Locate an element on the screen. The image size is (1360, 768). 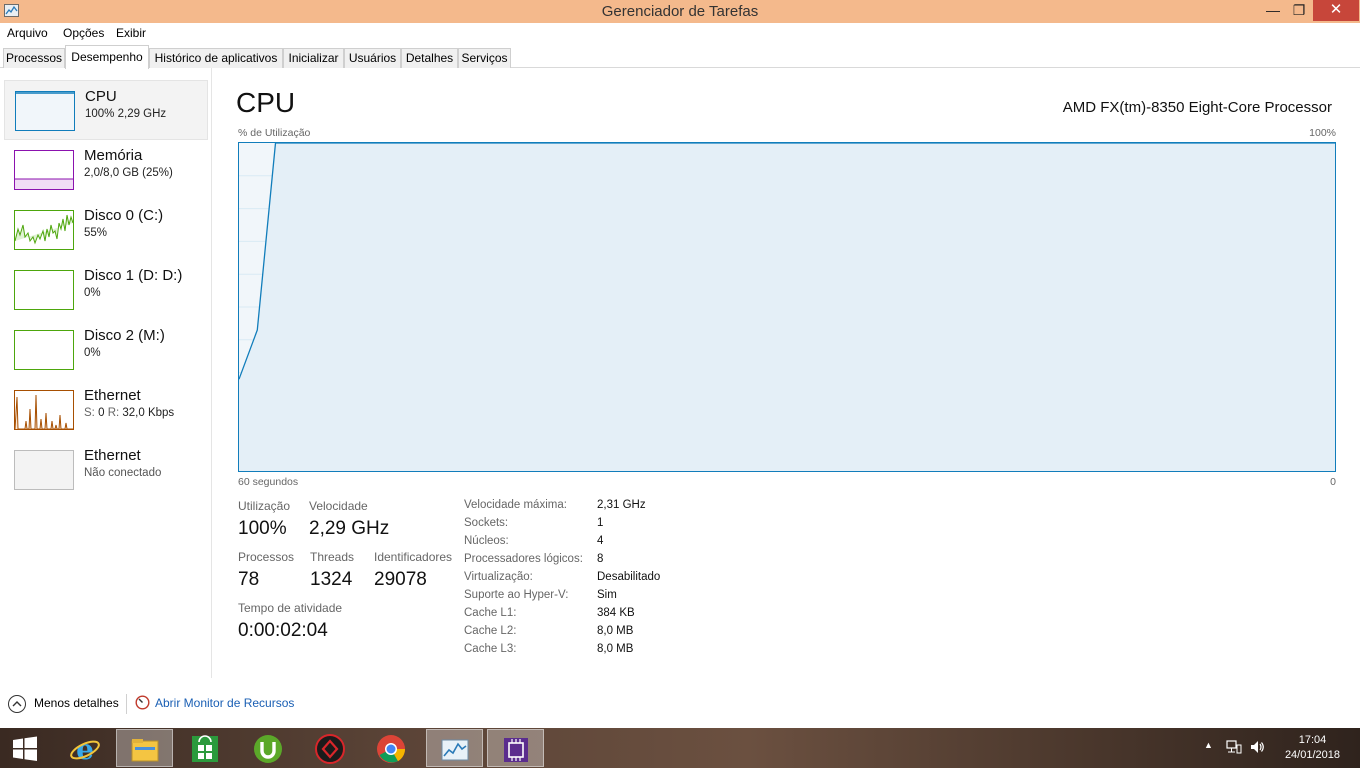
disk2-thumbnail is located at coordinates (44, 350).